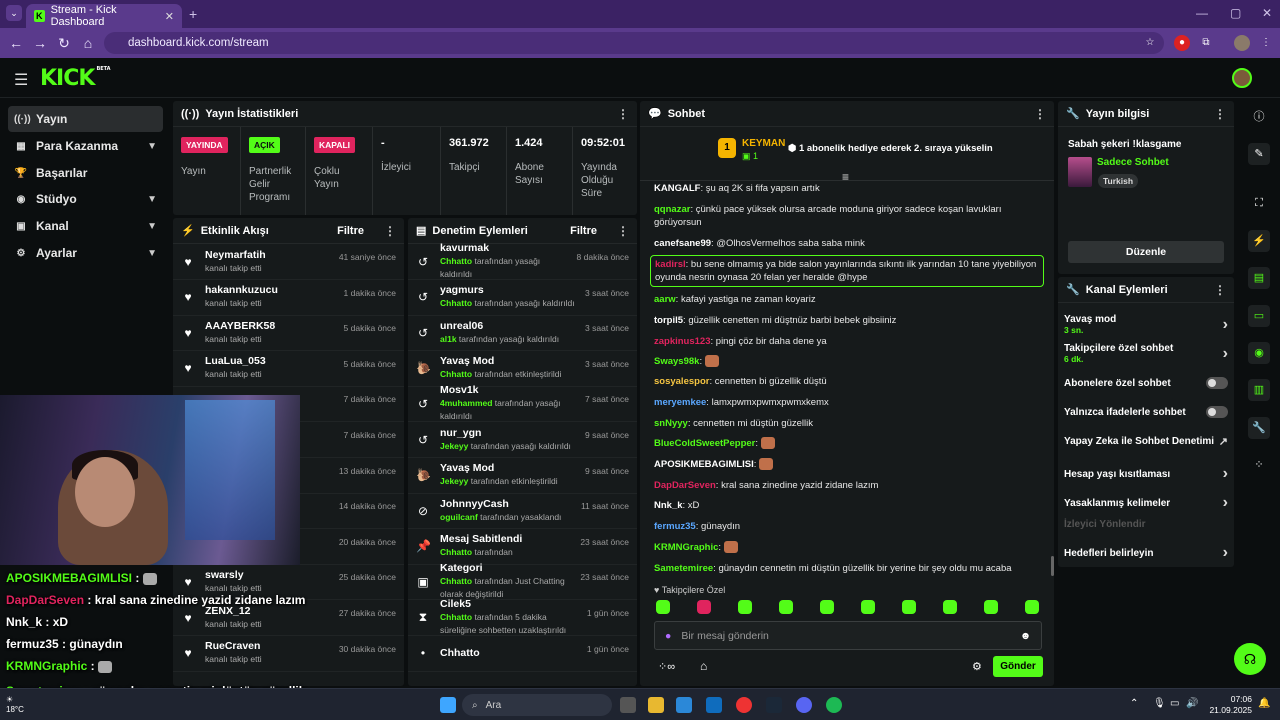 This screenshot has width=1280, height=720. What do you see at coordinates (656, 705) in the screenshot?
I see `file-explorer-icon` at bounding box center [656, 705].